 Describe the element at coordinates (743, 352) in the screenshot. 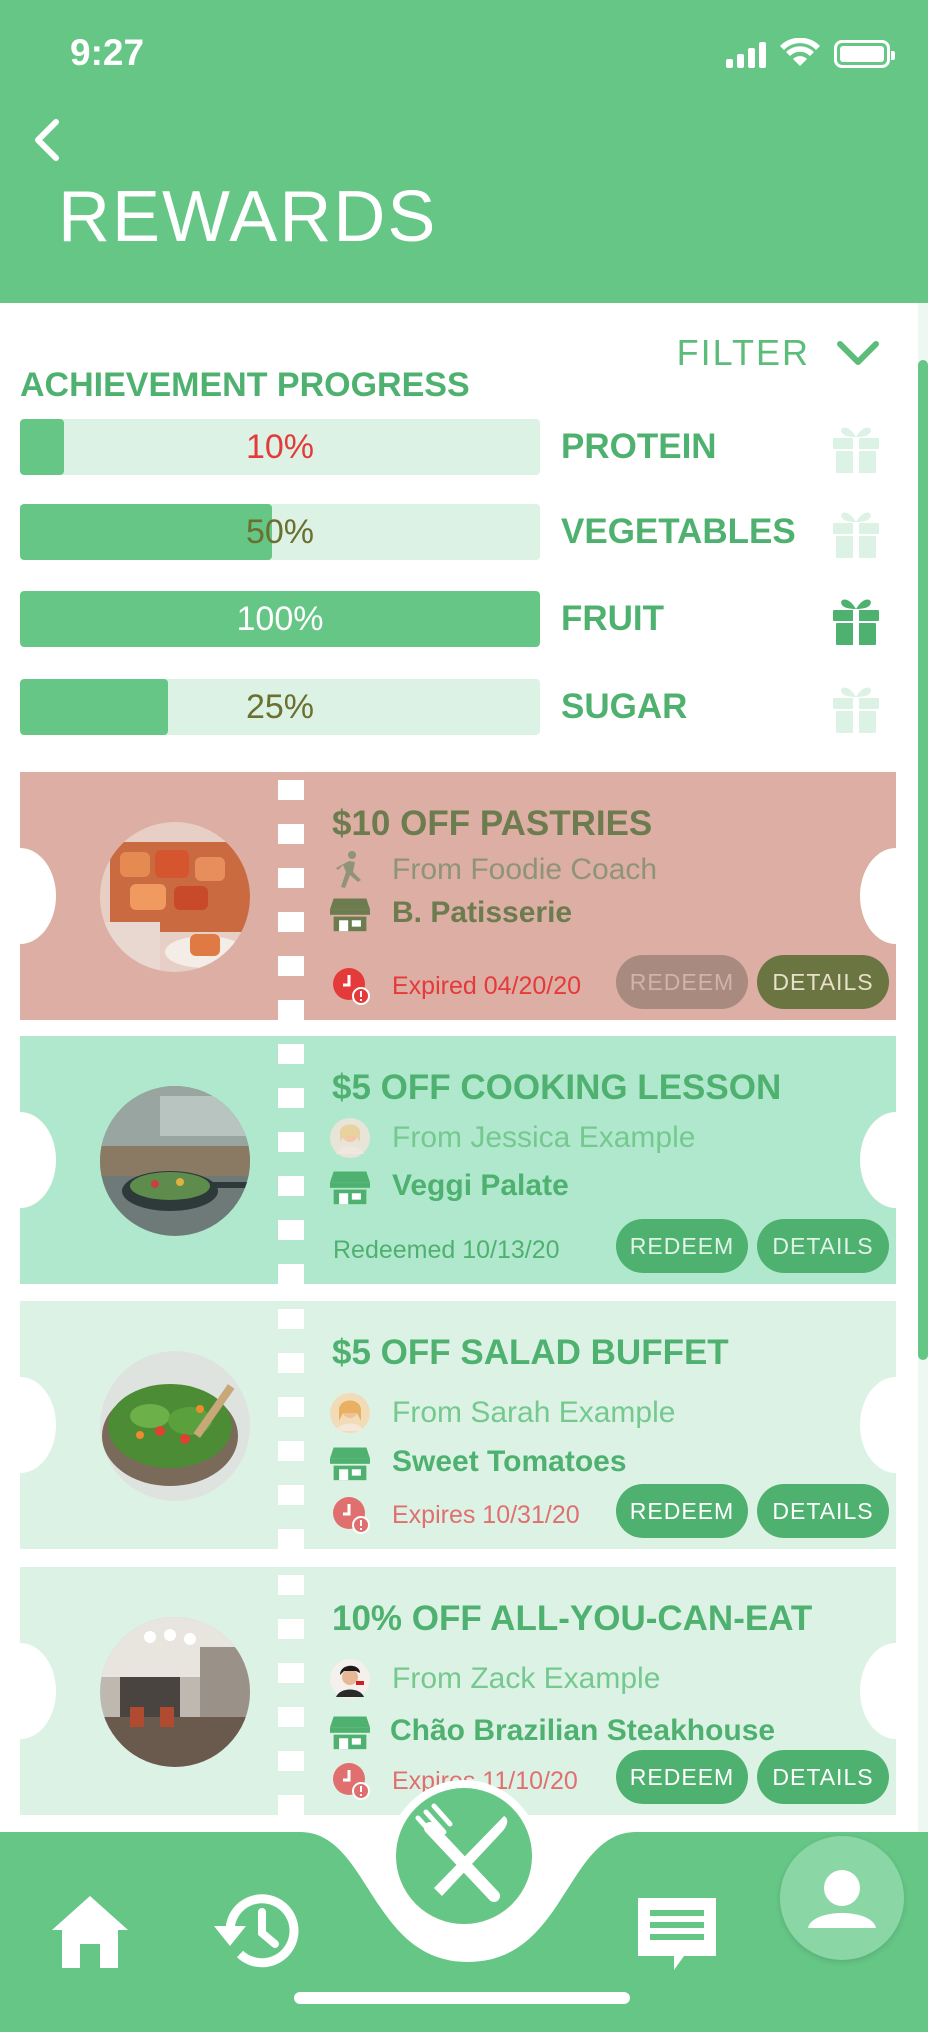

I see `filter-label: FILTER` at that location.